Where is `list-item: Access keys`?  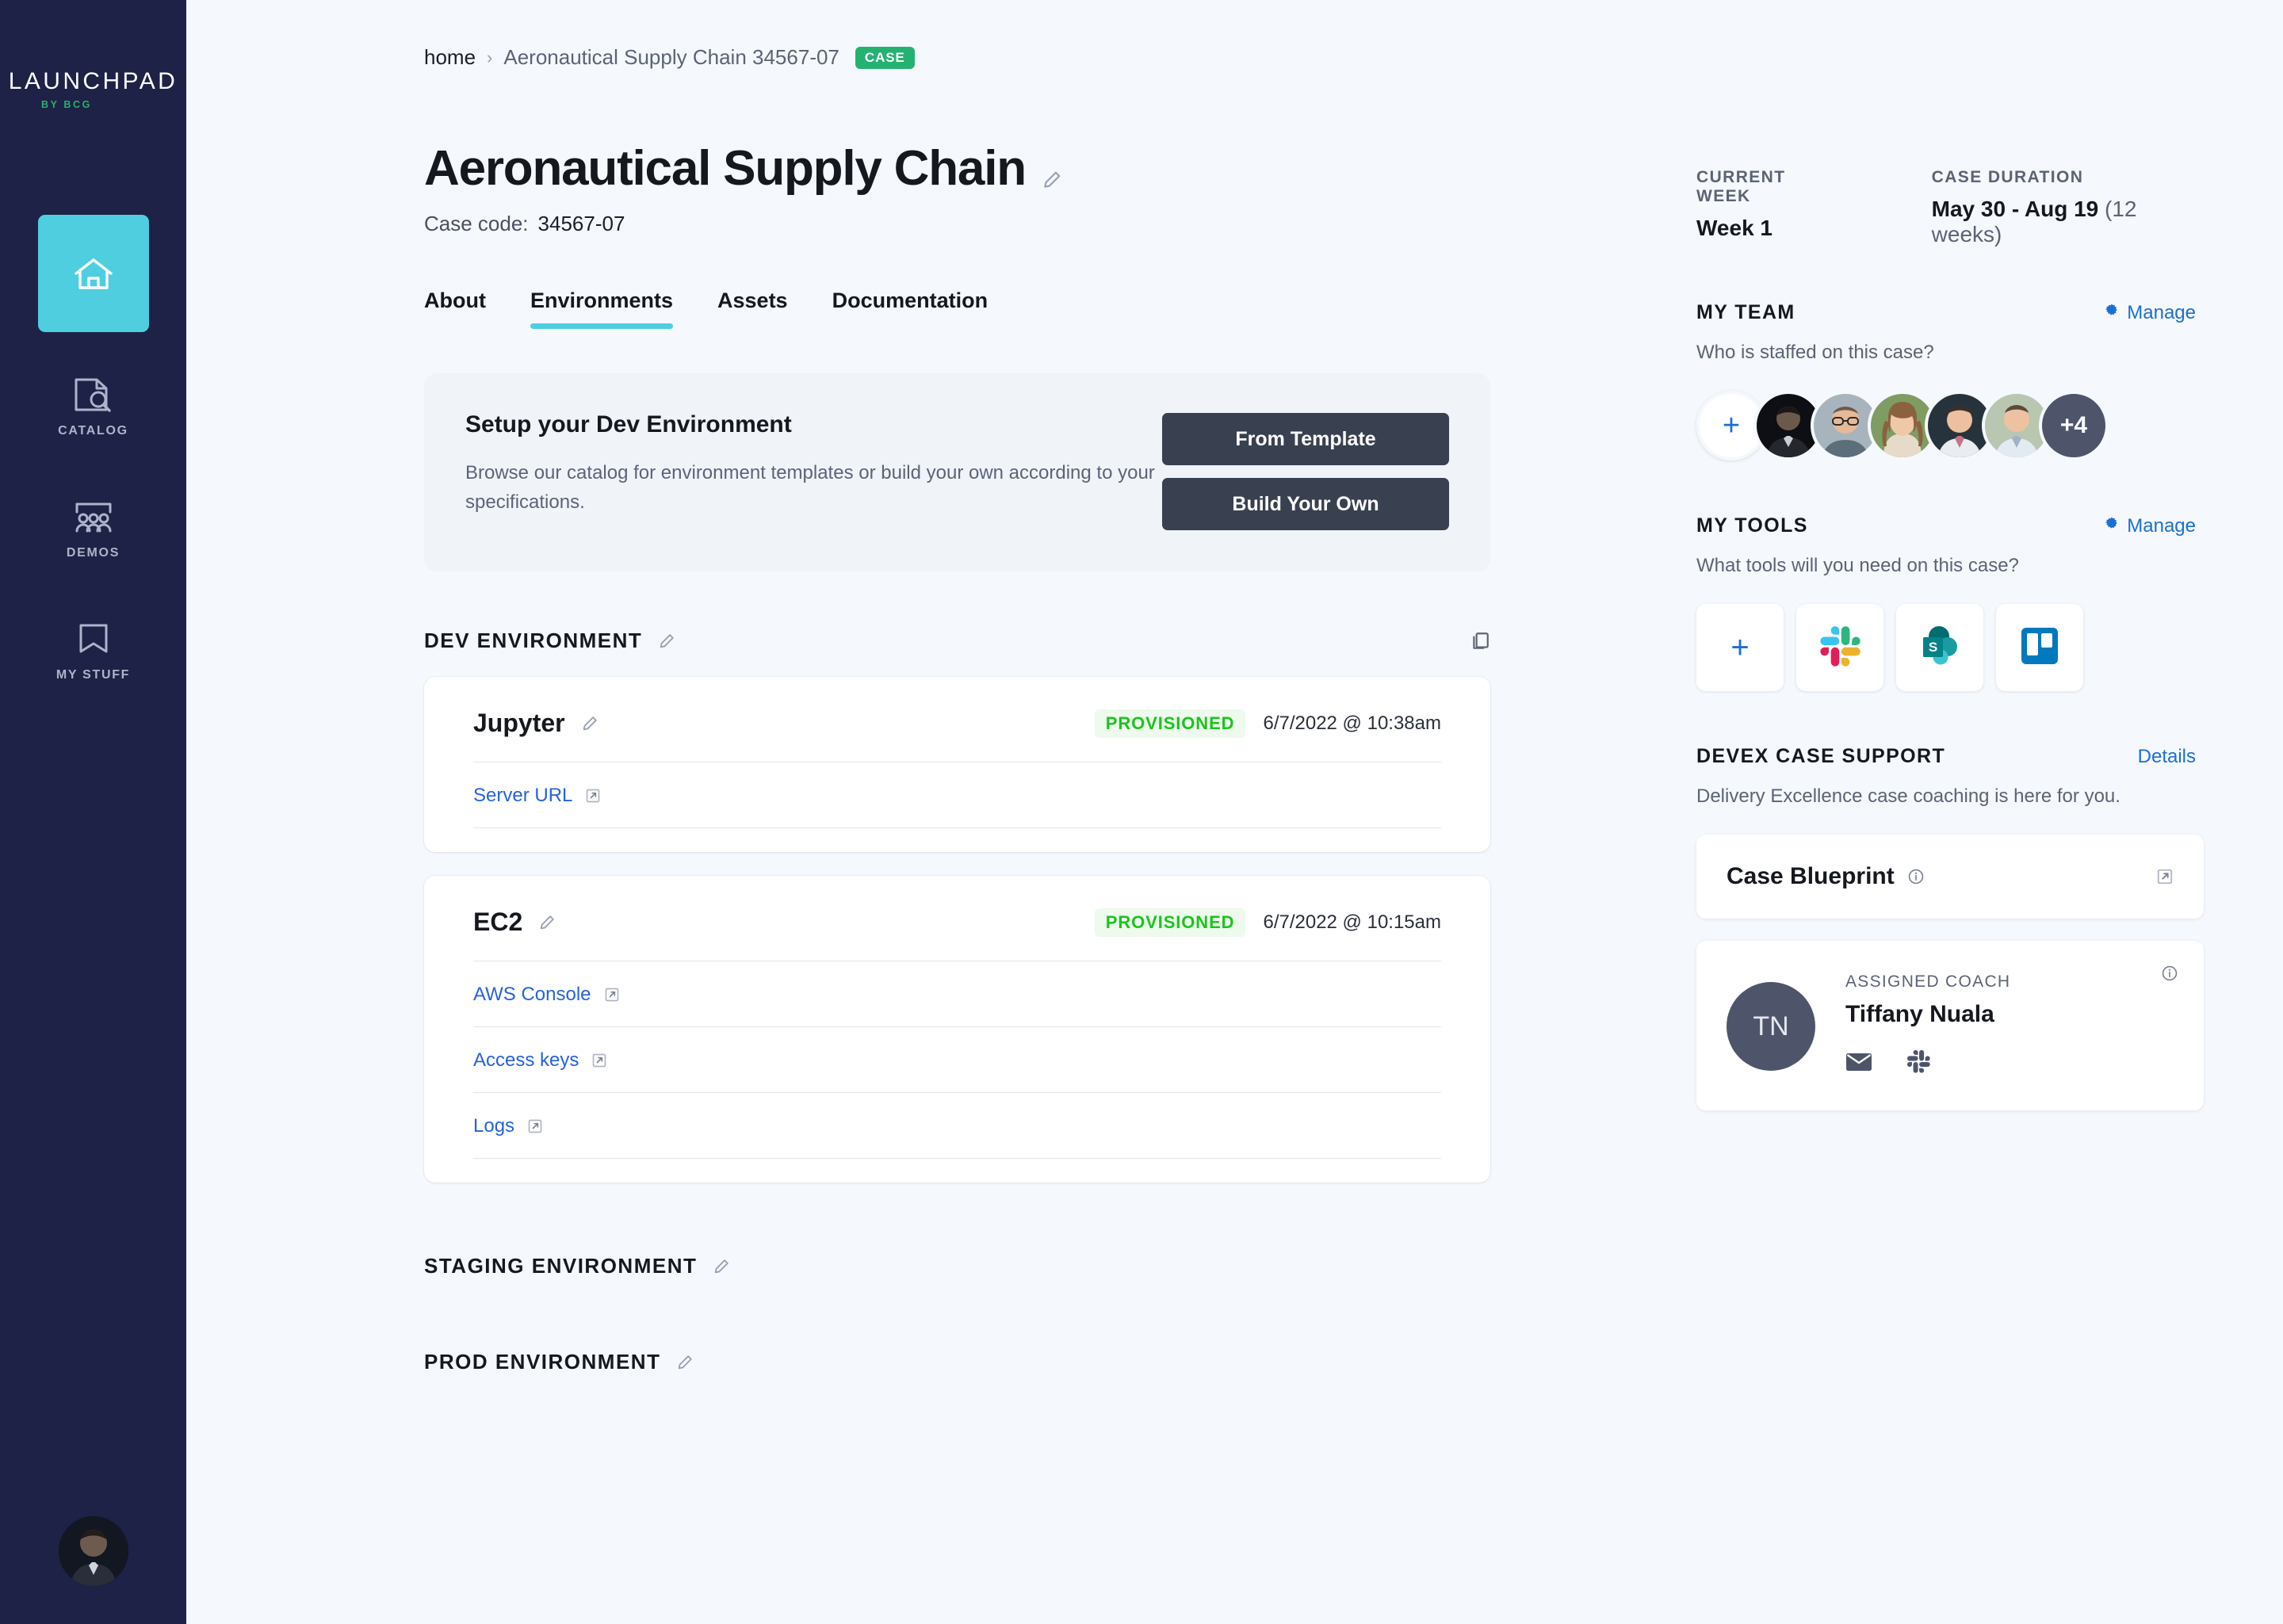 list-item: Access keys is located at coordinates (957, 1059).